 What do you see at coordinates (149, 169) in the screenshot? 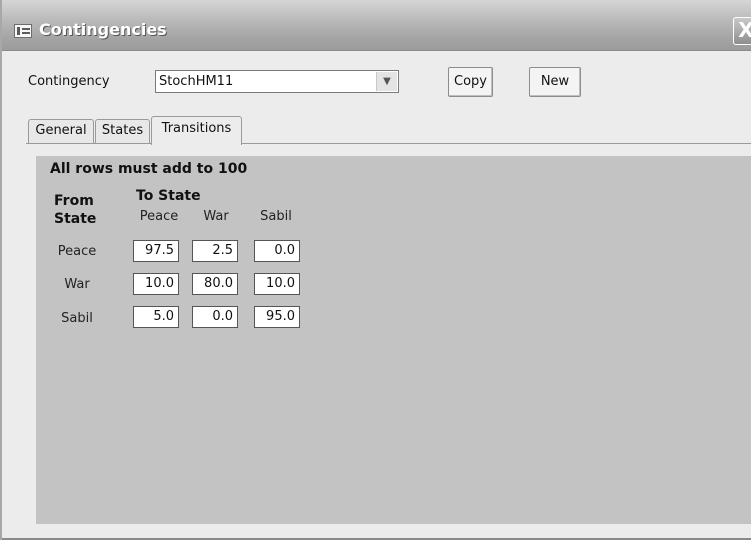
I see `rows-sum-note: All rows must add to 100` at bounding box center [149, 169].